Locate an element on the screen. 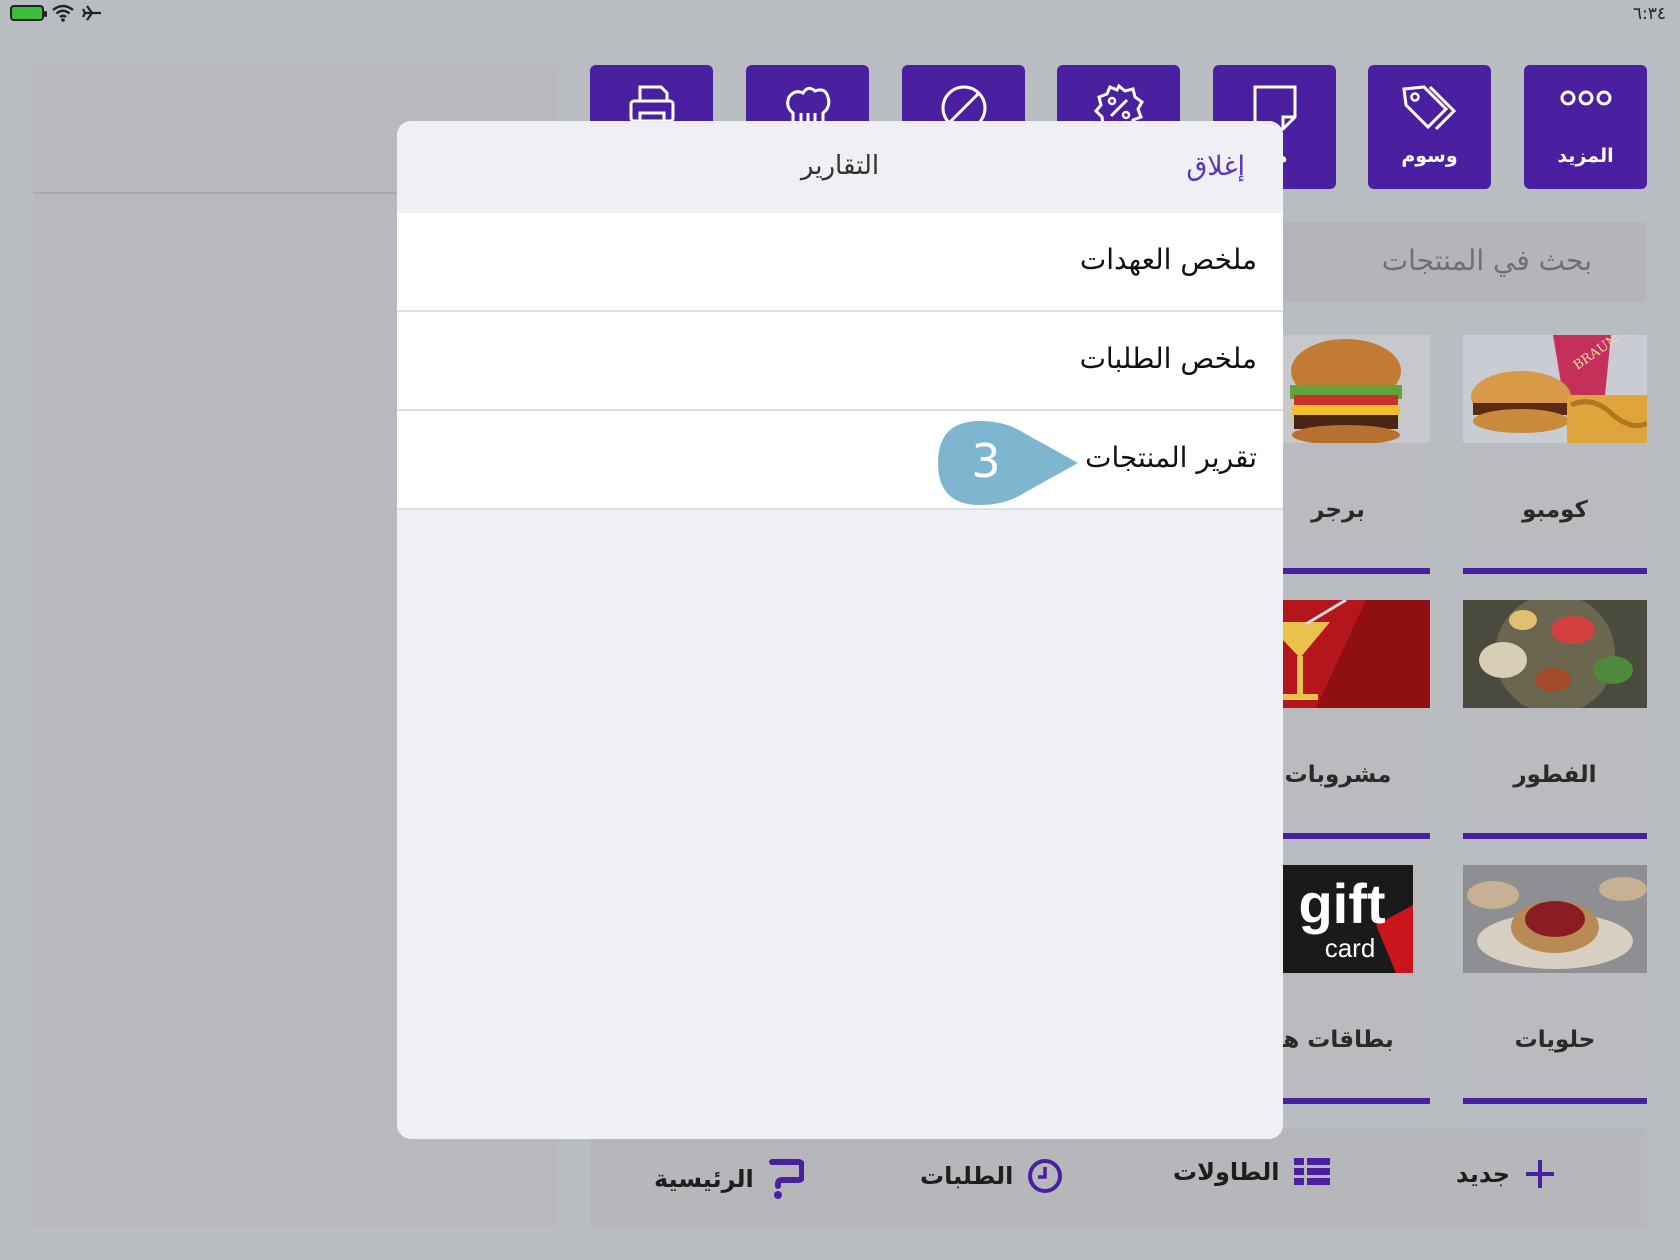  more-button-label: المزيد is located at coordinates (1585, 156).